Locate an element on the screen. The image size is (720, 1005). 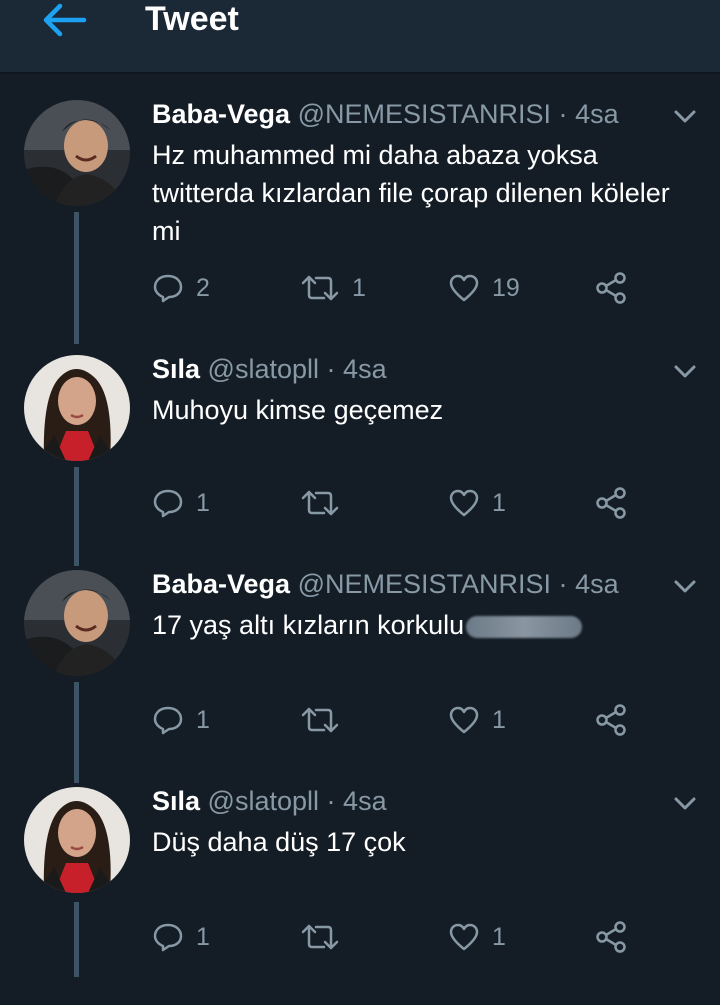
reply-button: 2 is located at coordinates (181, 288).